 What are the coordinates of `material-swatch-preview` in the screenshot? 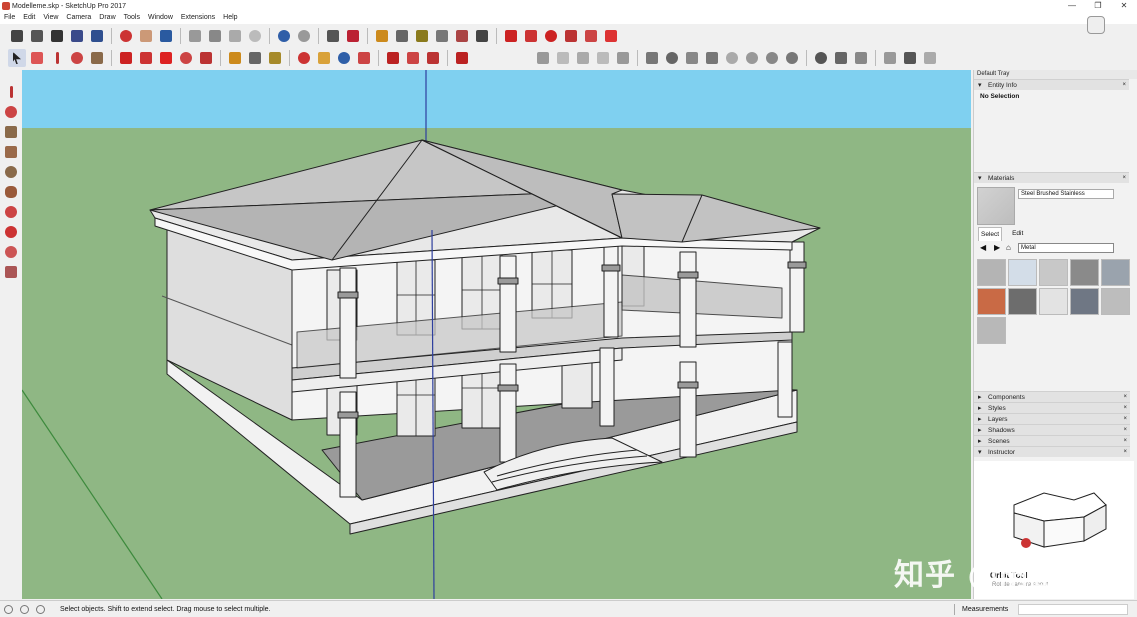 It's located at (996, 206).